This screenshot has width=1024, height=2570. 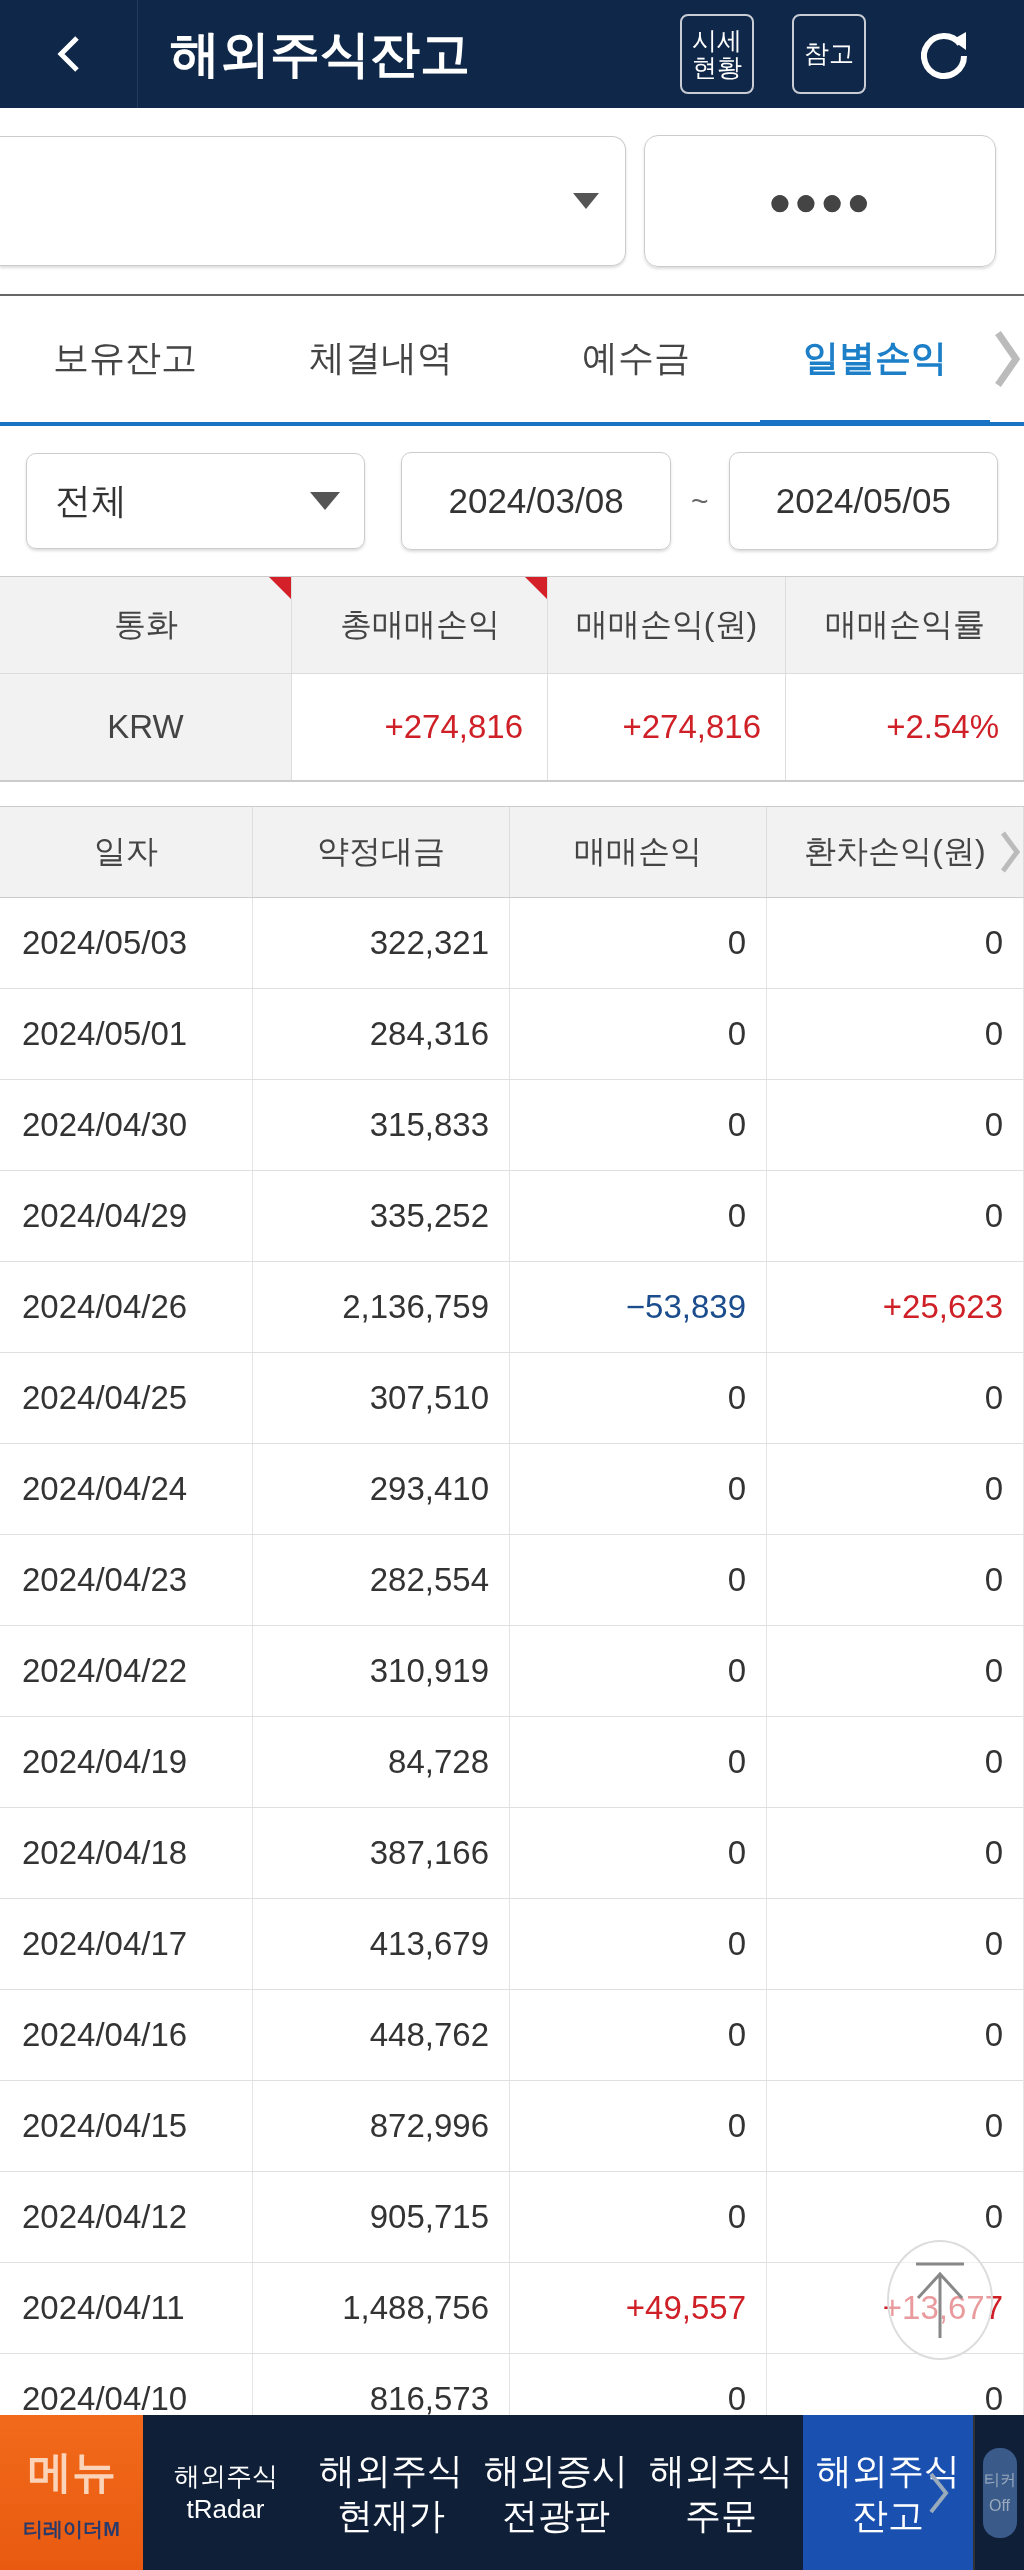 I want to click on tab: 체결내역, so click(x=381, y=361).